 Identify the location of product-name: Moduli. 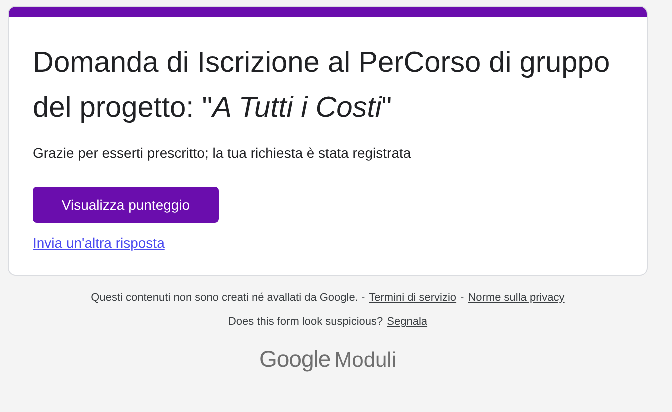
(365, 361).